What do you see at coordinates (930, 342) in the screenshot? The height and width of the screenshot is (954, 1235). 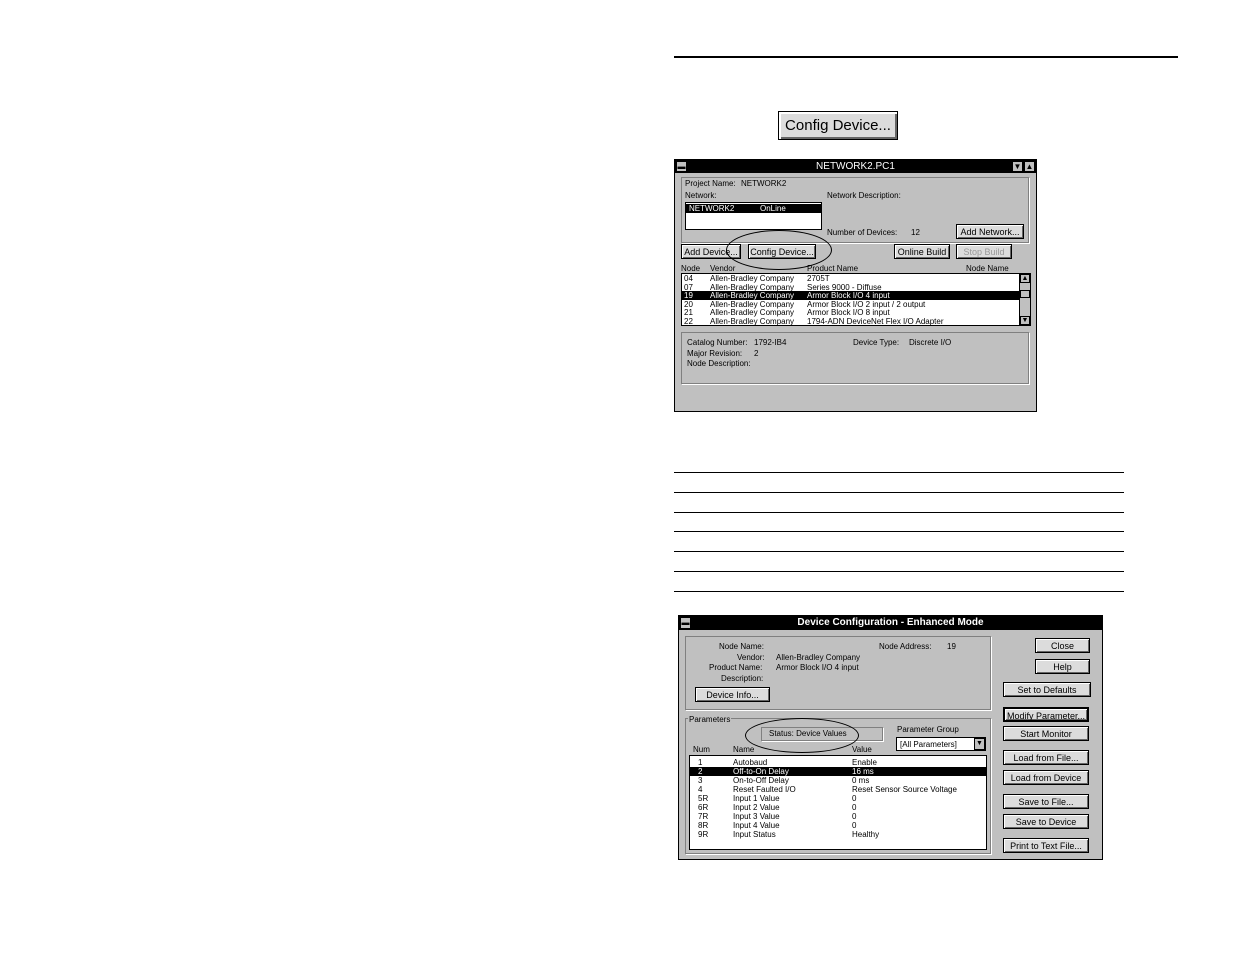 I see `device-type-value: Discrete I/O` at bounding box center [930, 342].